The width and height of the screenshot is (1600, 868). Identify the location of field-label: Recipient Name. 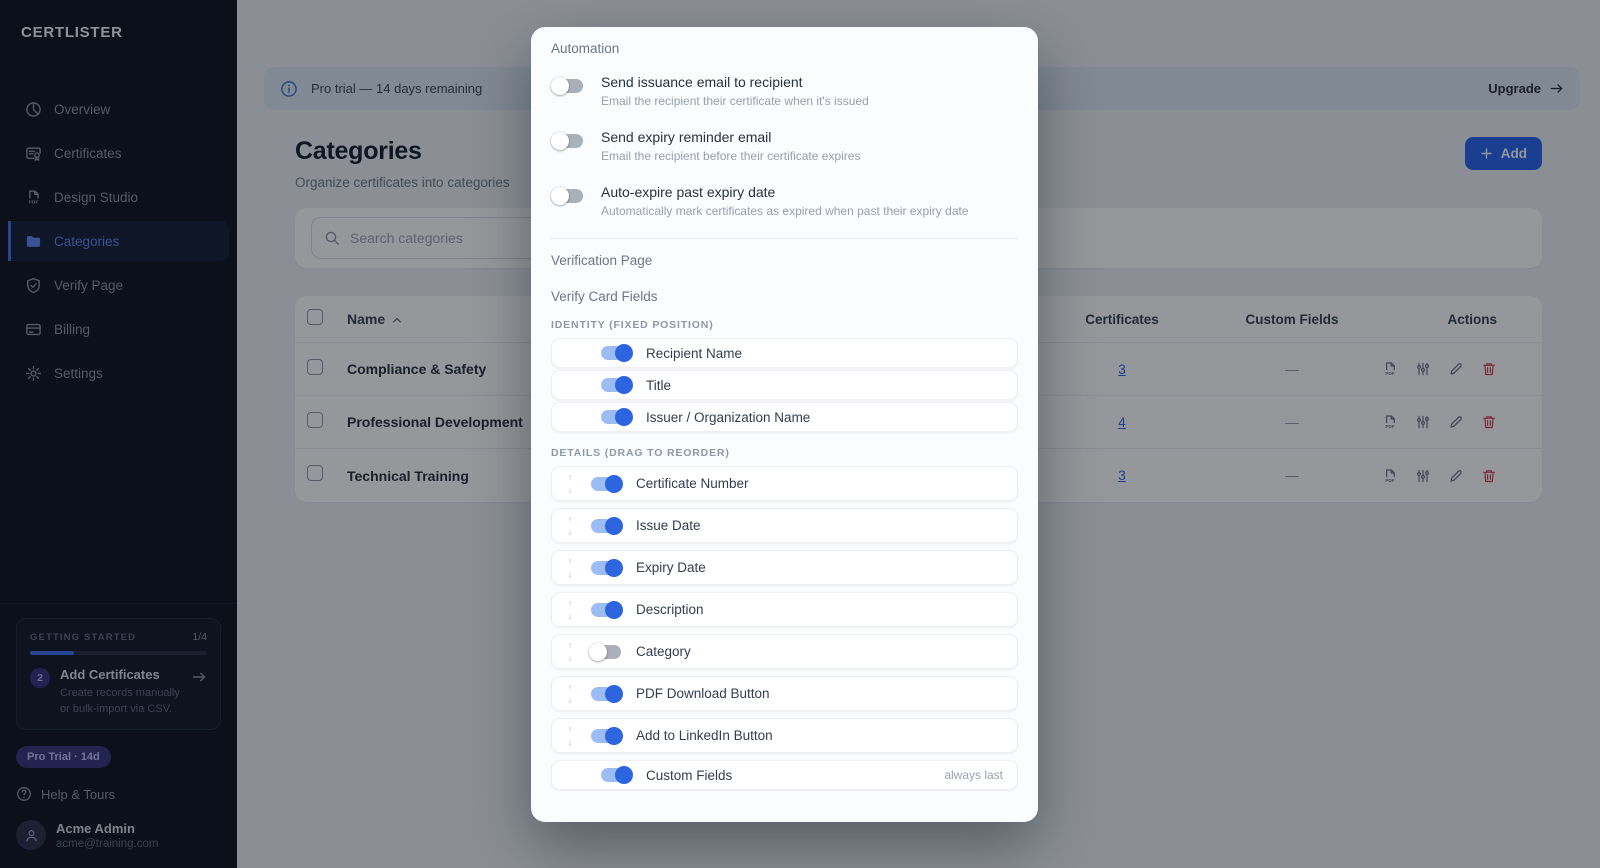
(694, 353).